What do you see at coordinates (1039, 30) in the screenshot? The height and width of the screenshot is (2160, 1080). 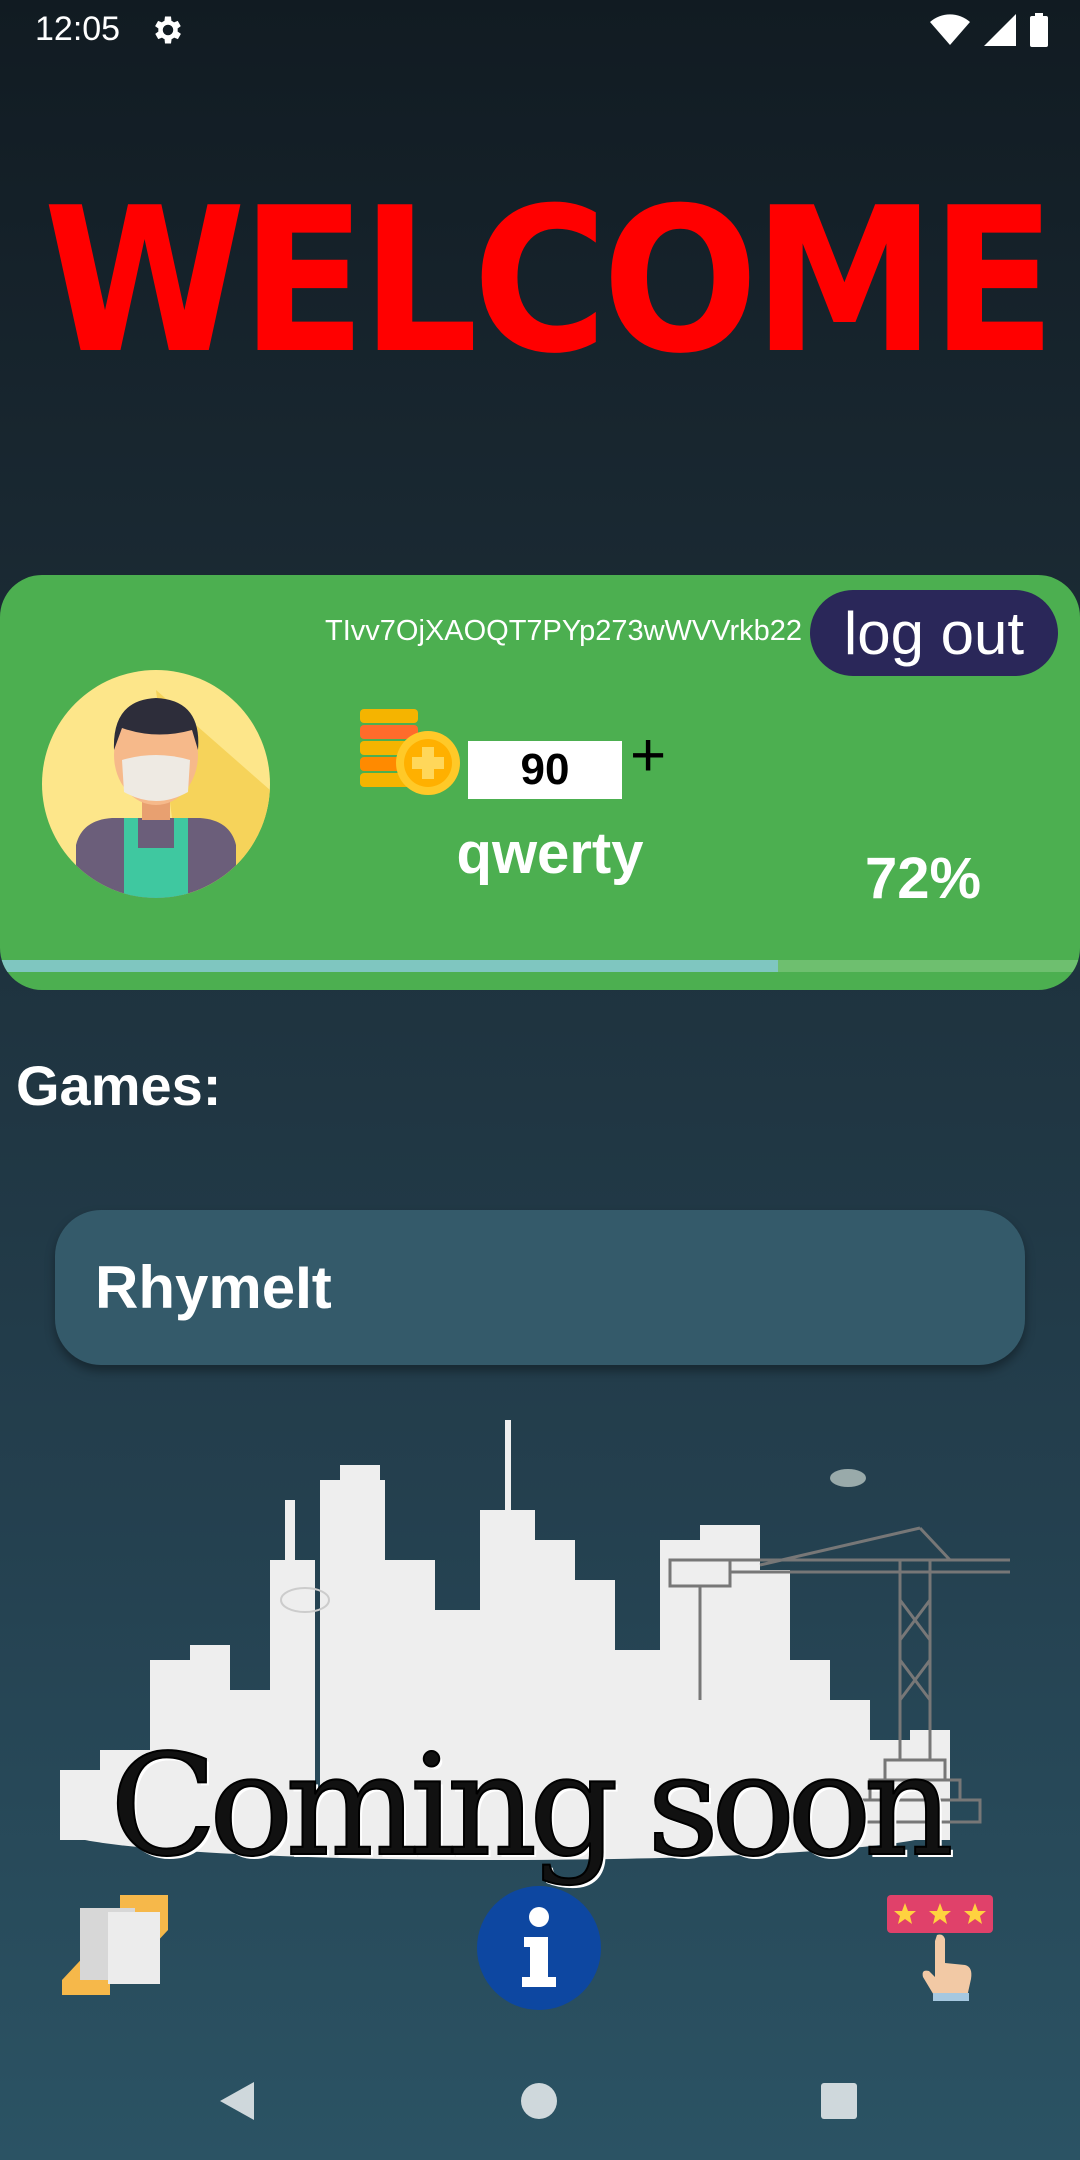 I see `battery-icon` at bounding box center [1039, 30].